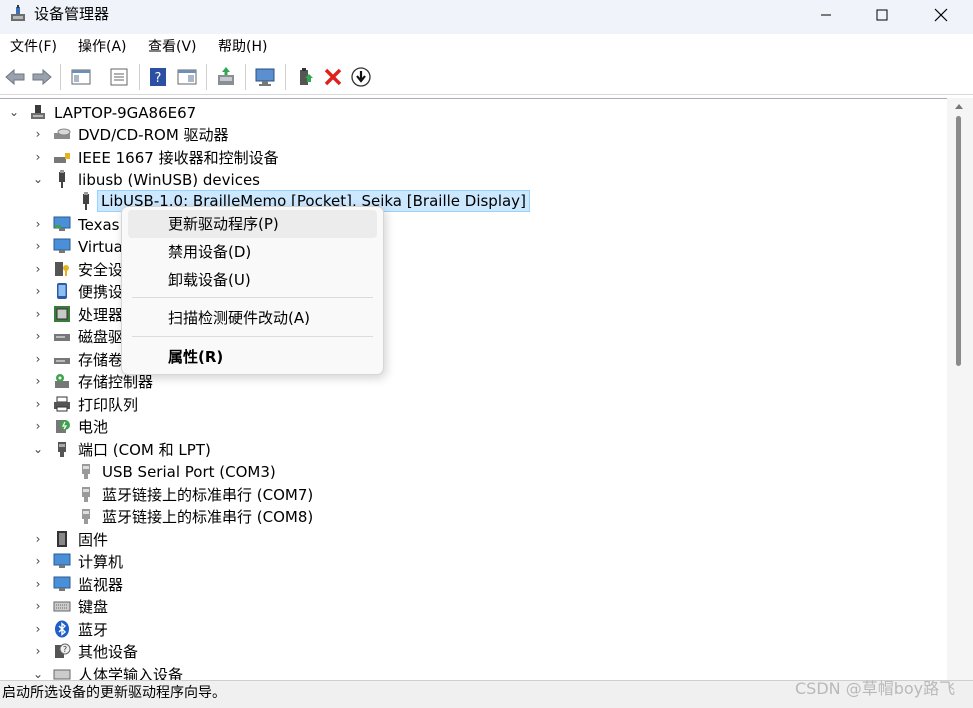 The height and width of the screenshot is (708, 973). What do you see at coordinates (473, 180) in the screenshot?
I see `tree-item-libusb: ⌄ libusb (WinUSB) devices` at bounding box center [473, 180].